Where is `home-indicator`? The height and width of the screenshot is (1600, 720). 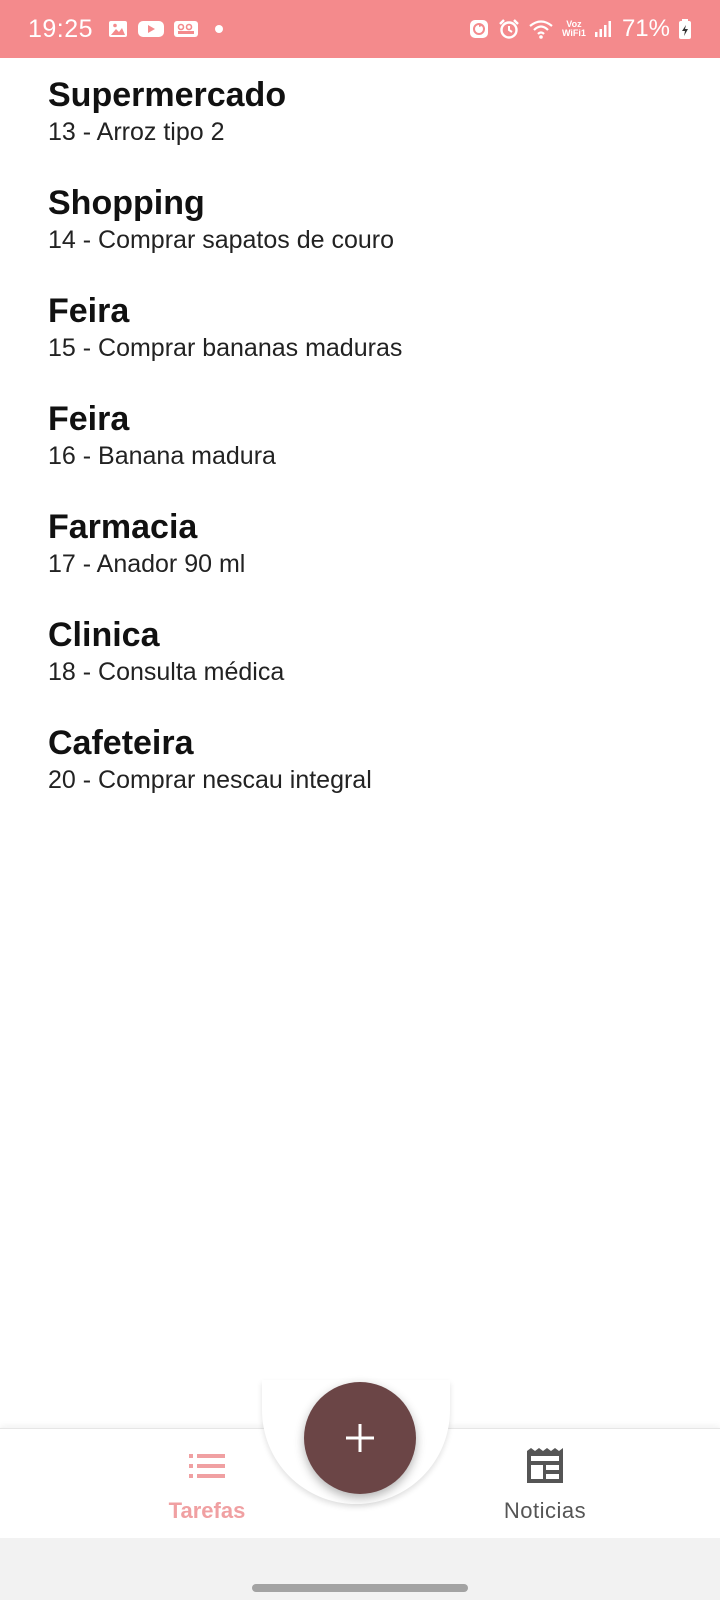
home-indicator is located at coordinates (360, 1588).